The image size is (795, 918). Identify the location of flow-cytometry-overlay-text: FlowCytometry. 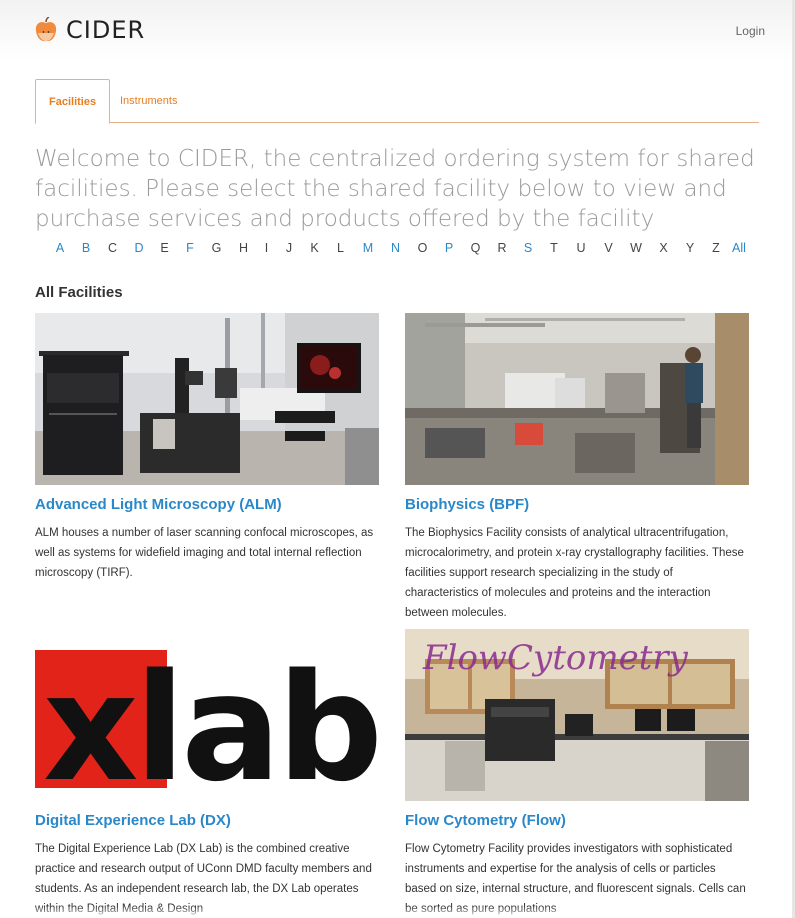
(555, 658).